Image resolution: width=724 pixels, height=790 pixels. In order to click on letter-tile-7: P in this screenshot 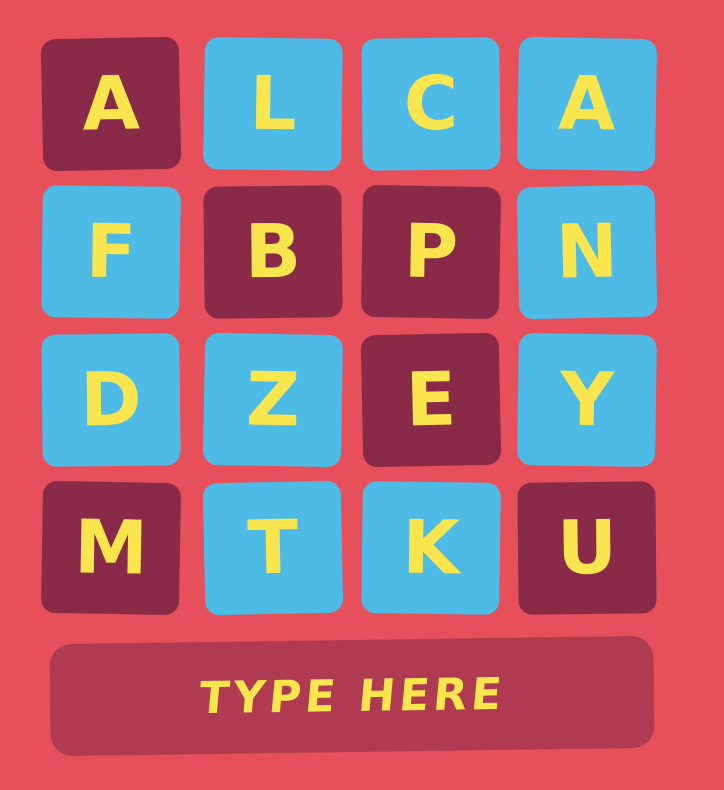, I will do `click(431, 252)`.